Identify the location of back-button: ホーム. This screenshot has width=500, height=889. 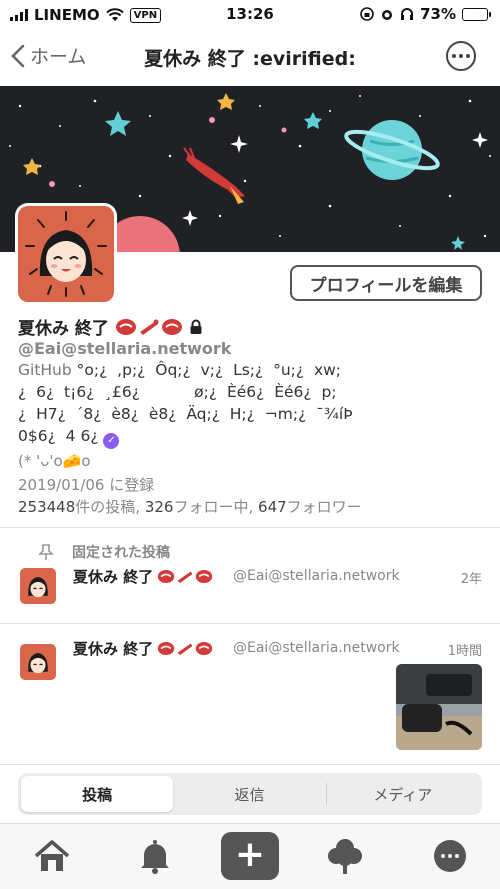
(48, 55).